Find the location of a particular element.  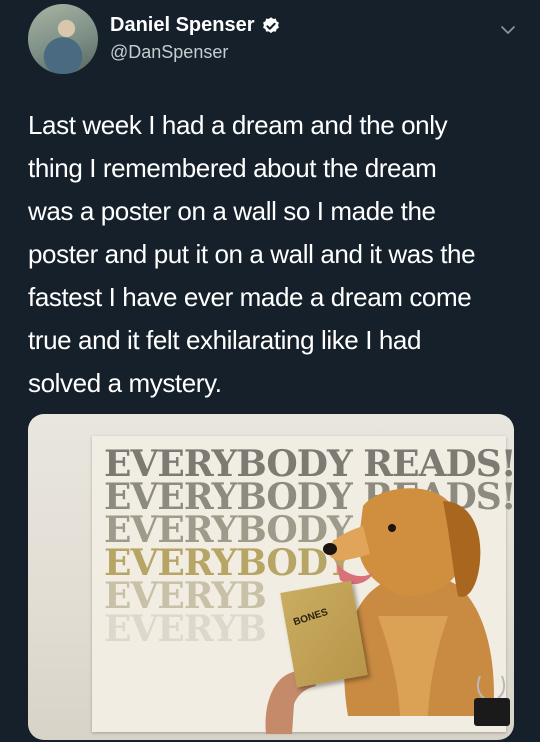

avatar is located at coordinates (63, 39).